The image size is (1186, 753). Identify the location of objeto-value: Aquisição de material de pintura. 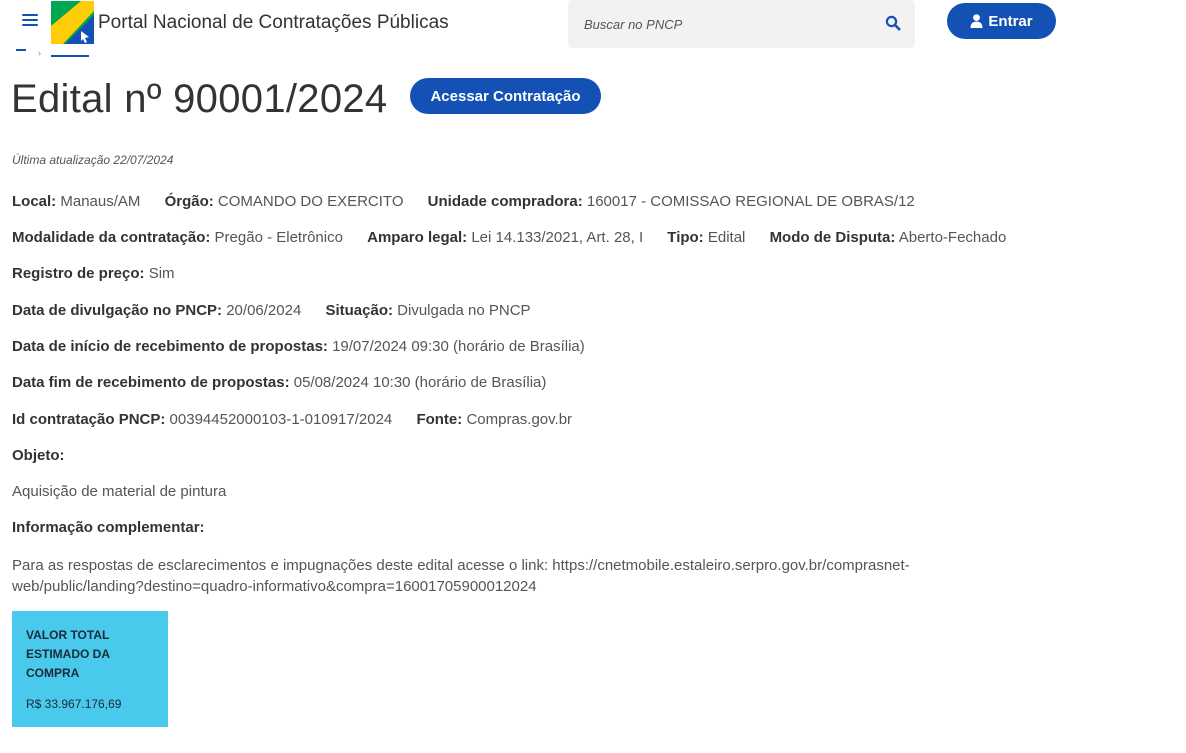
(119, 491).